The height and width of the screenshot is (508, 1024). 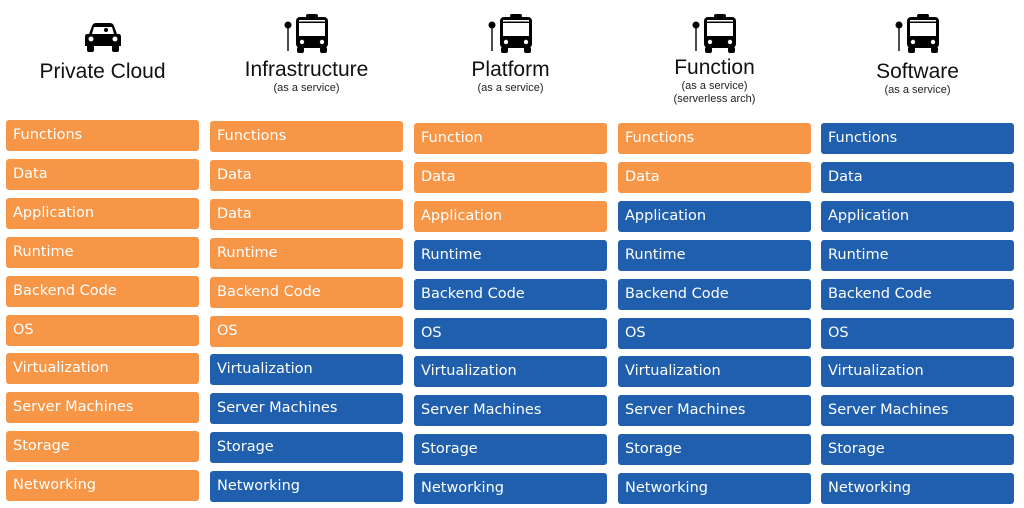 I want to click on column-title: Function, so click(x=714, y=67).